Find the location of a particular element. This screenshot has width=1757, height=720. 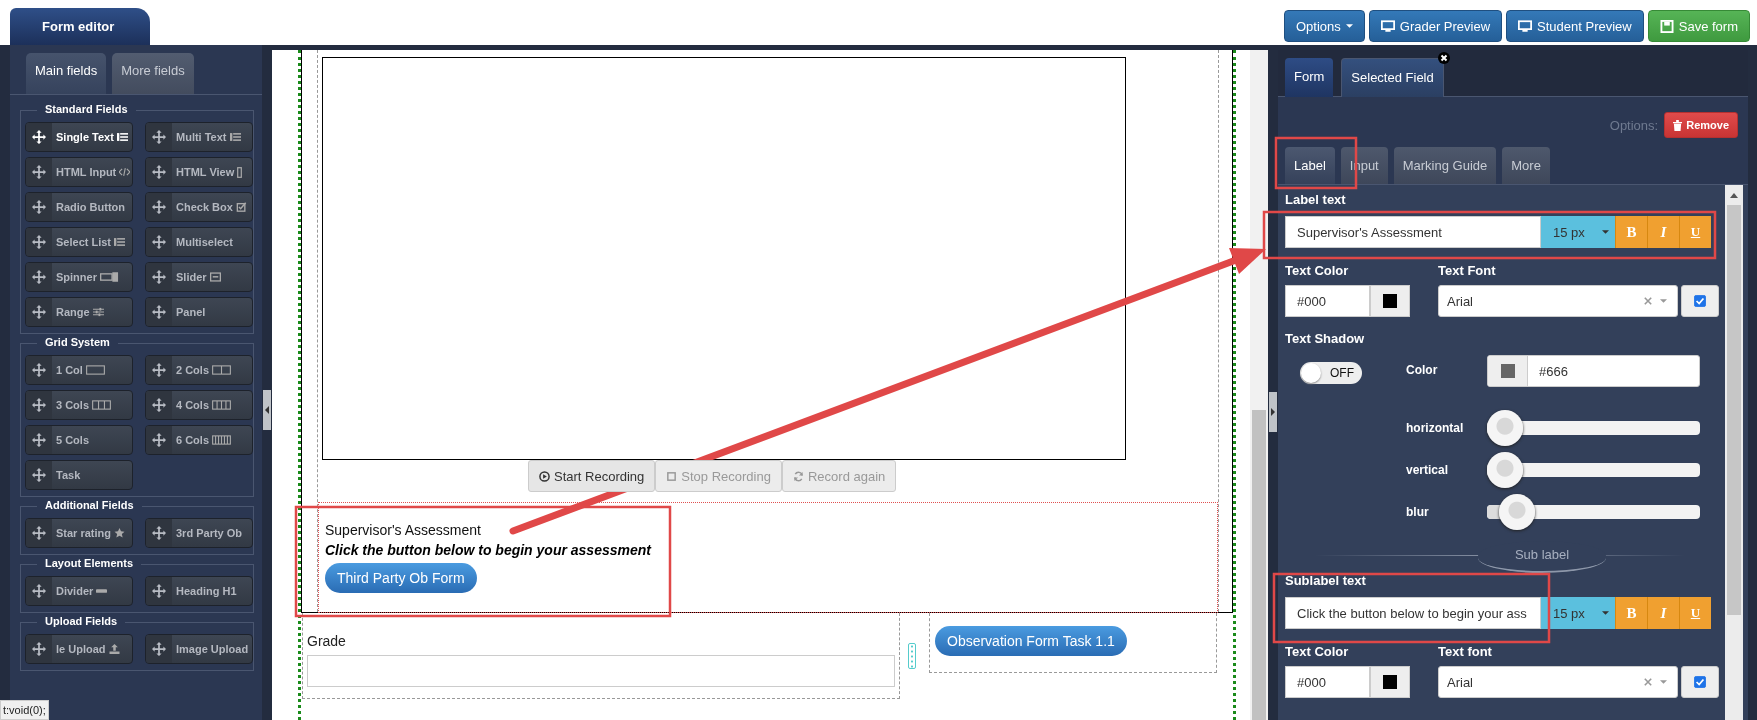

field-preview: Supervisor's Assessment Click the button below to begin your assessment Third Party Ob Form is located at coordinates (768, 557).